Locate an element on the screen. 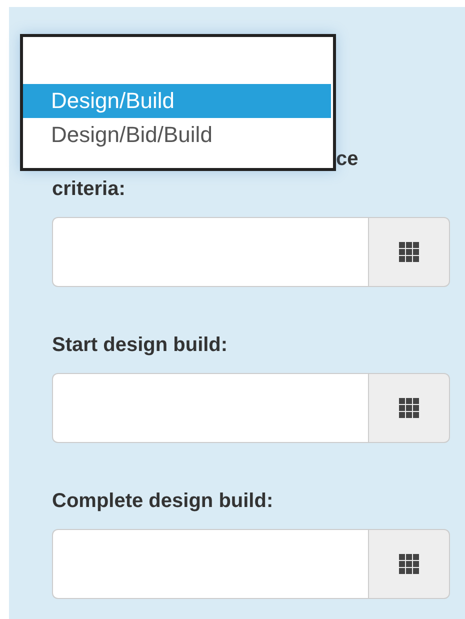 This screenshot has height=619, width=465. field-label: Start design build: is located at coordinates (140, 345).